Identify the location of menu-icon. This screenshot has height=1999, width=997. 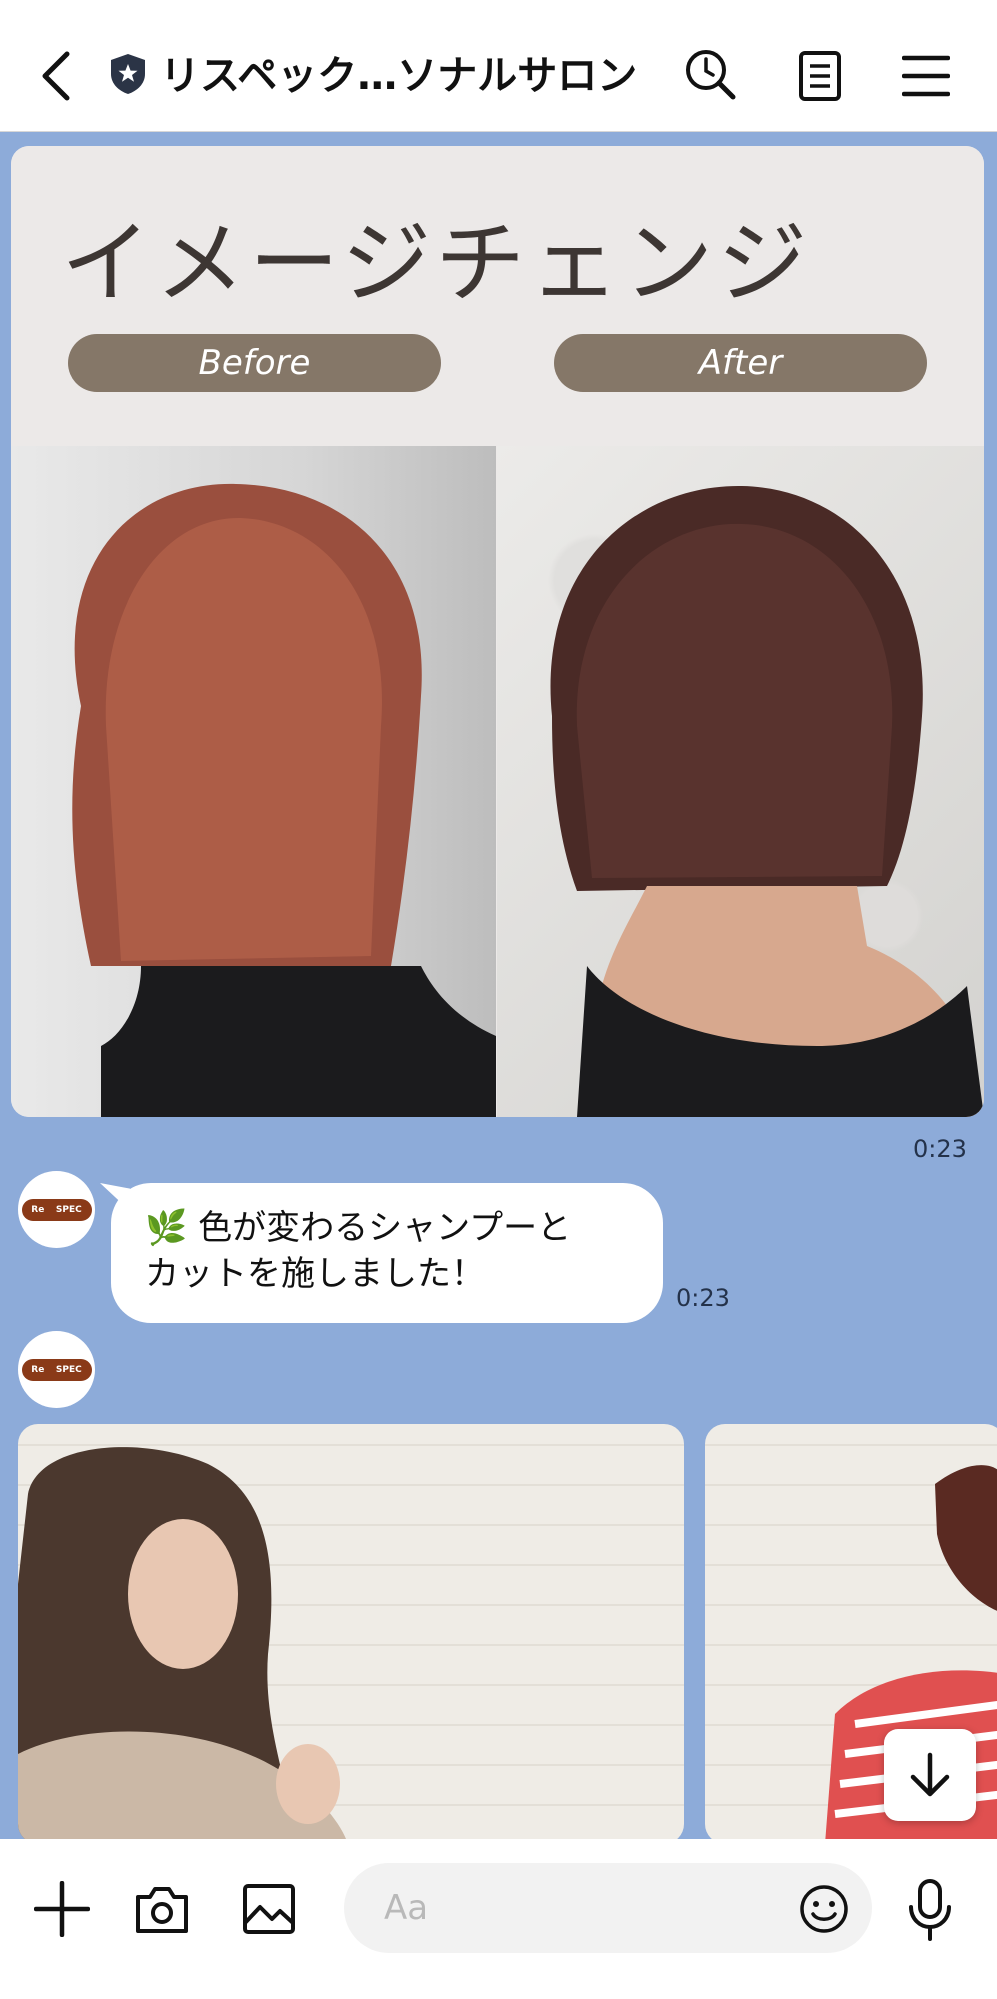
(926, 76).